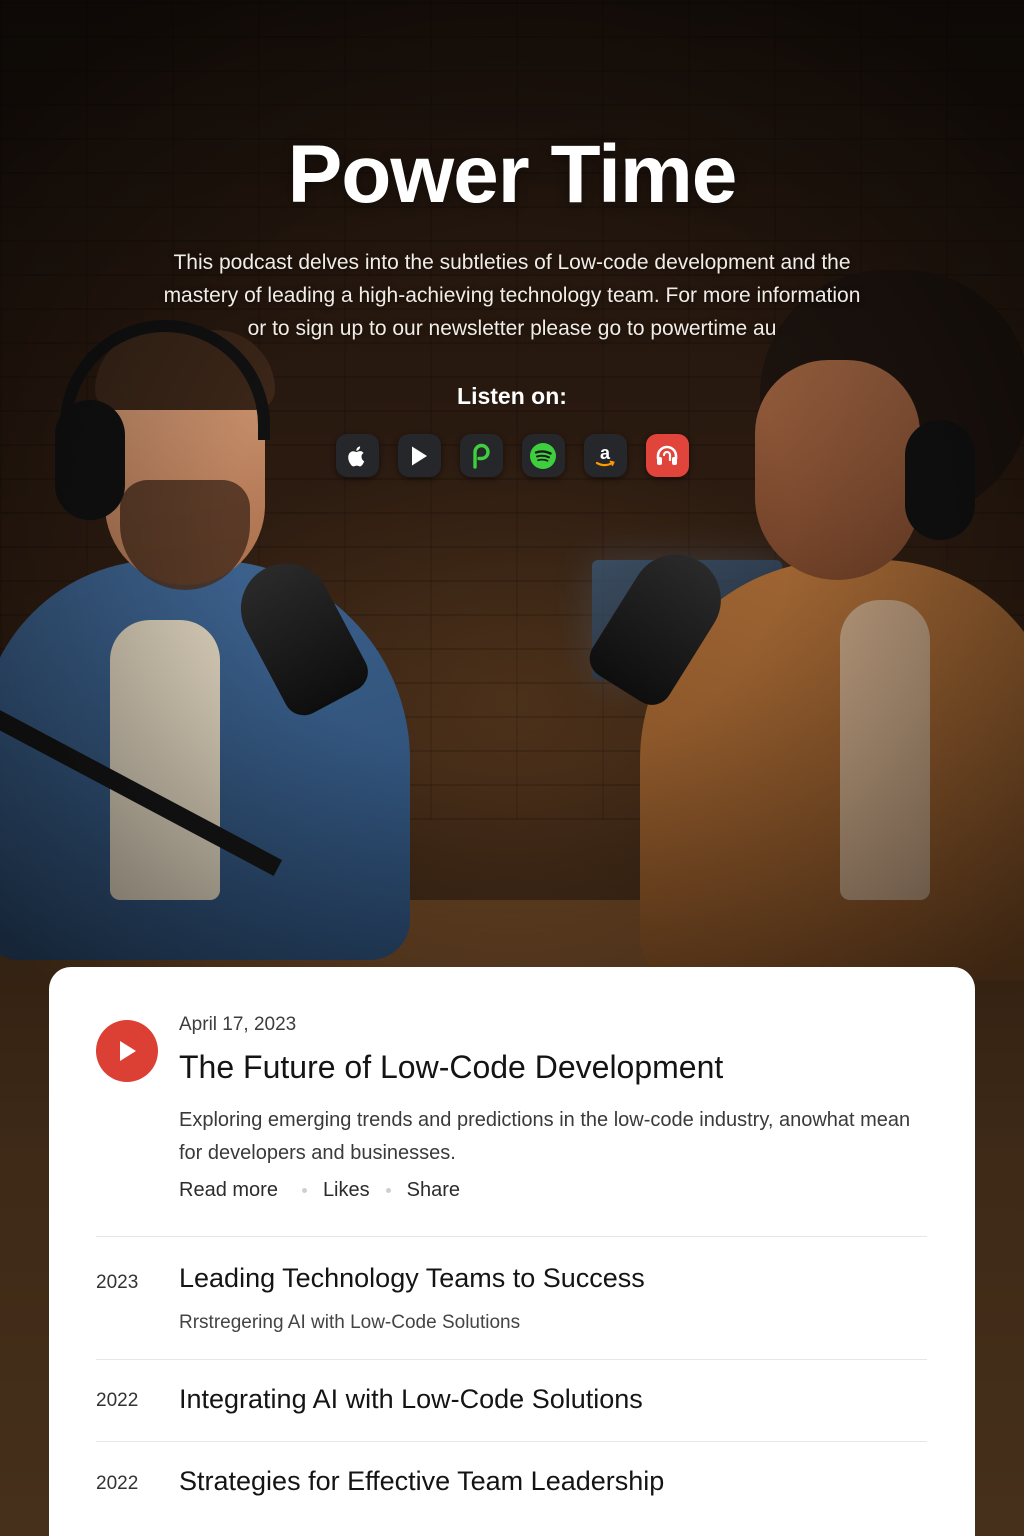  I want to click on episode-title: Integrating AI with Low-Code Solutions, so click(411, 1399).